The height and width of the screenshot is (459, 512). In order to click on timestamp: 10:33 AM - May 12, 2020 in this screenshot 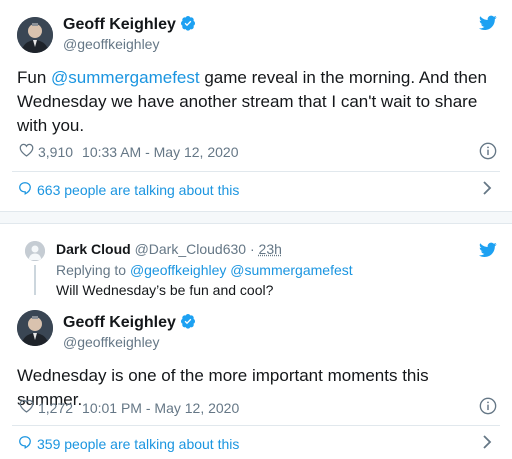, I will do `click(160, 152)`.